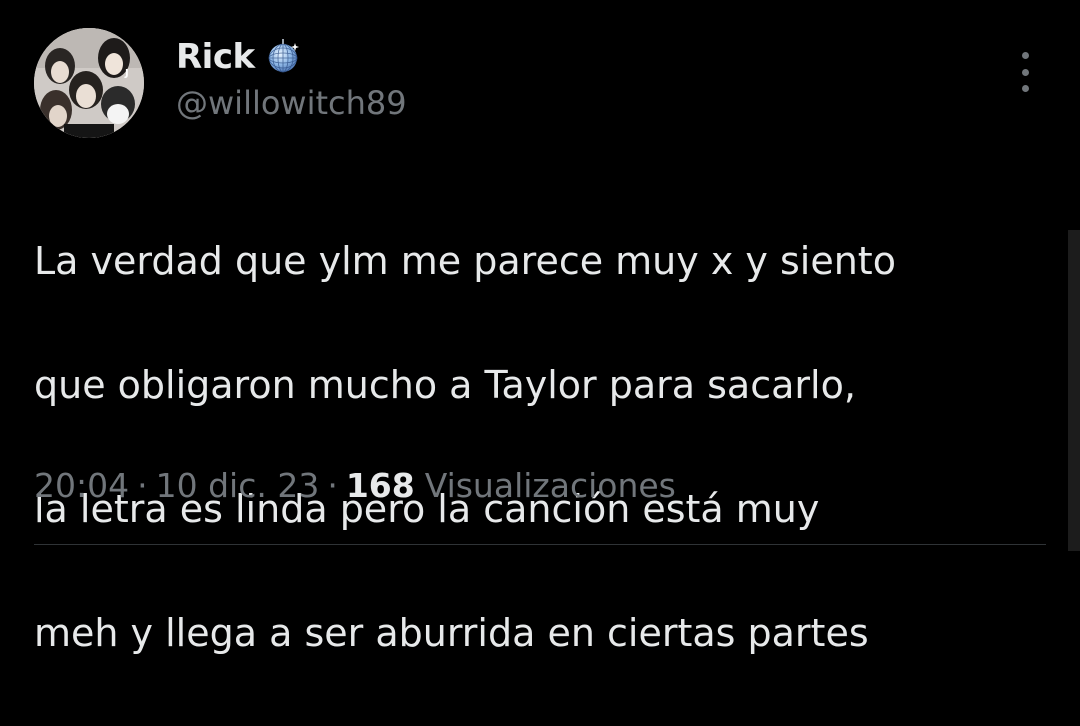 The width and height of the screenshot is (1080, 726). What do you see at coordinates (126, 73) in the screenshot?
I see `svg-text: J` at bounding box center [126, 73].